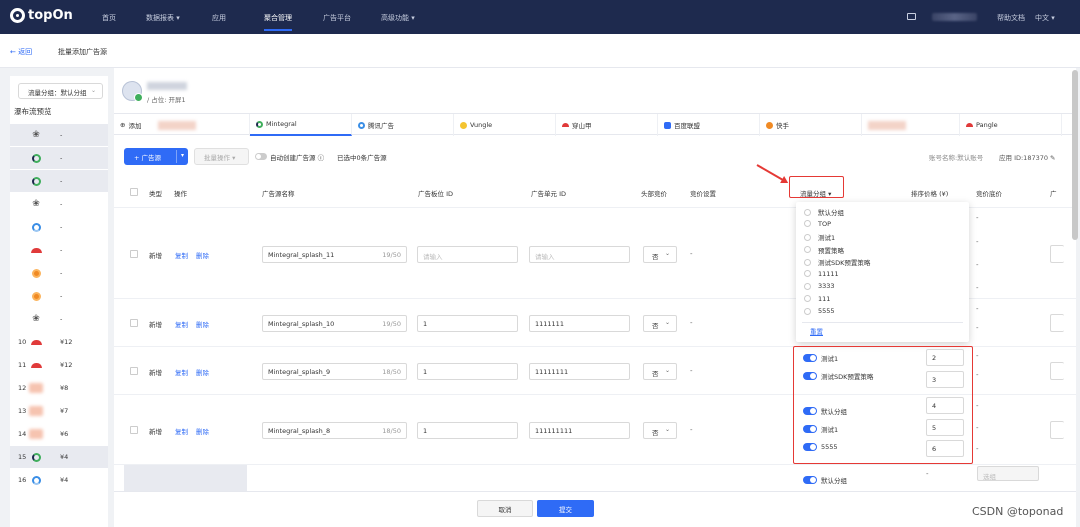 Image resolution: width=1080 pixels, height=527 pixels. Describe the element at coordinates (403, 125) in the screenshot. I see `tab-tencent: 腾讯广告` at that location.